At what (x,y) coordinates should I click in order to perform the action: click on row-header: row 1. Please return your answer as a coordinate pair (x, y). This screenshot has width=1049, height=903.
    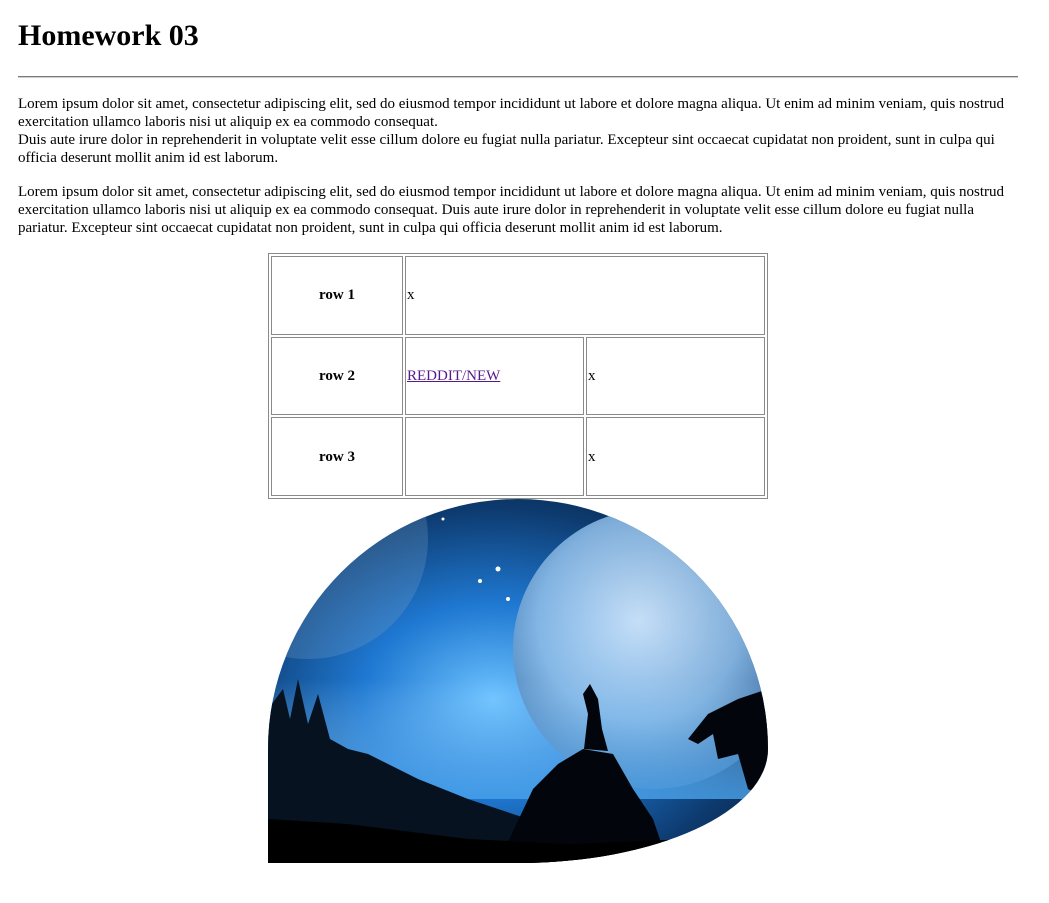
    Looking at the image, I should click on (337, 295).